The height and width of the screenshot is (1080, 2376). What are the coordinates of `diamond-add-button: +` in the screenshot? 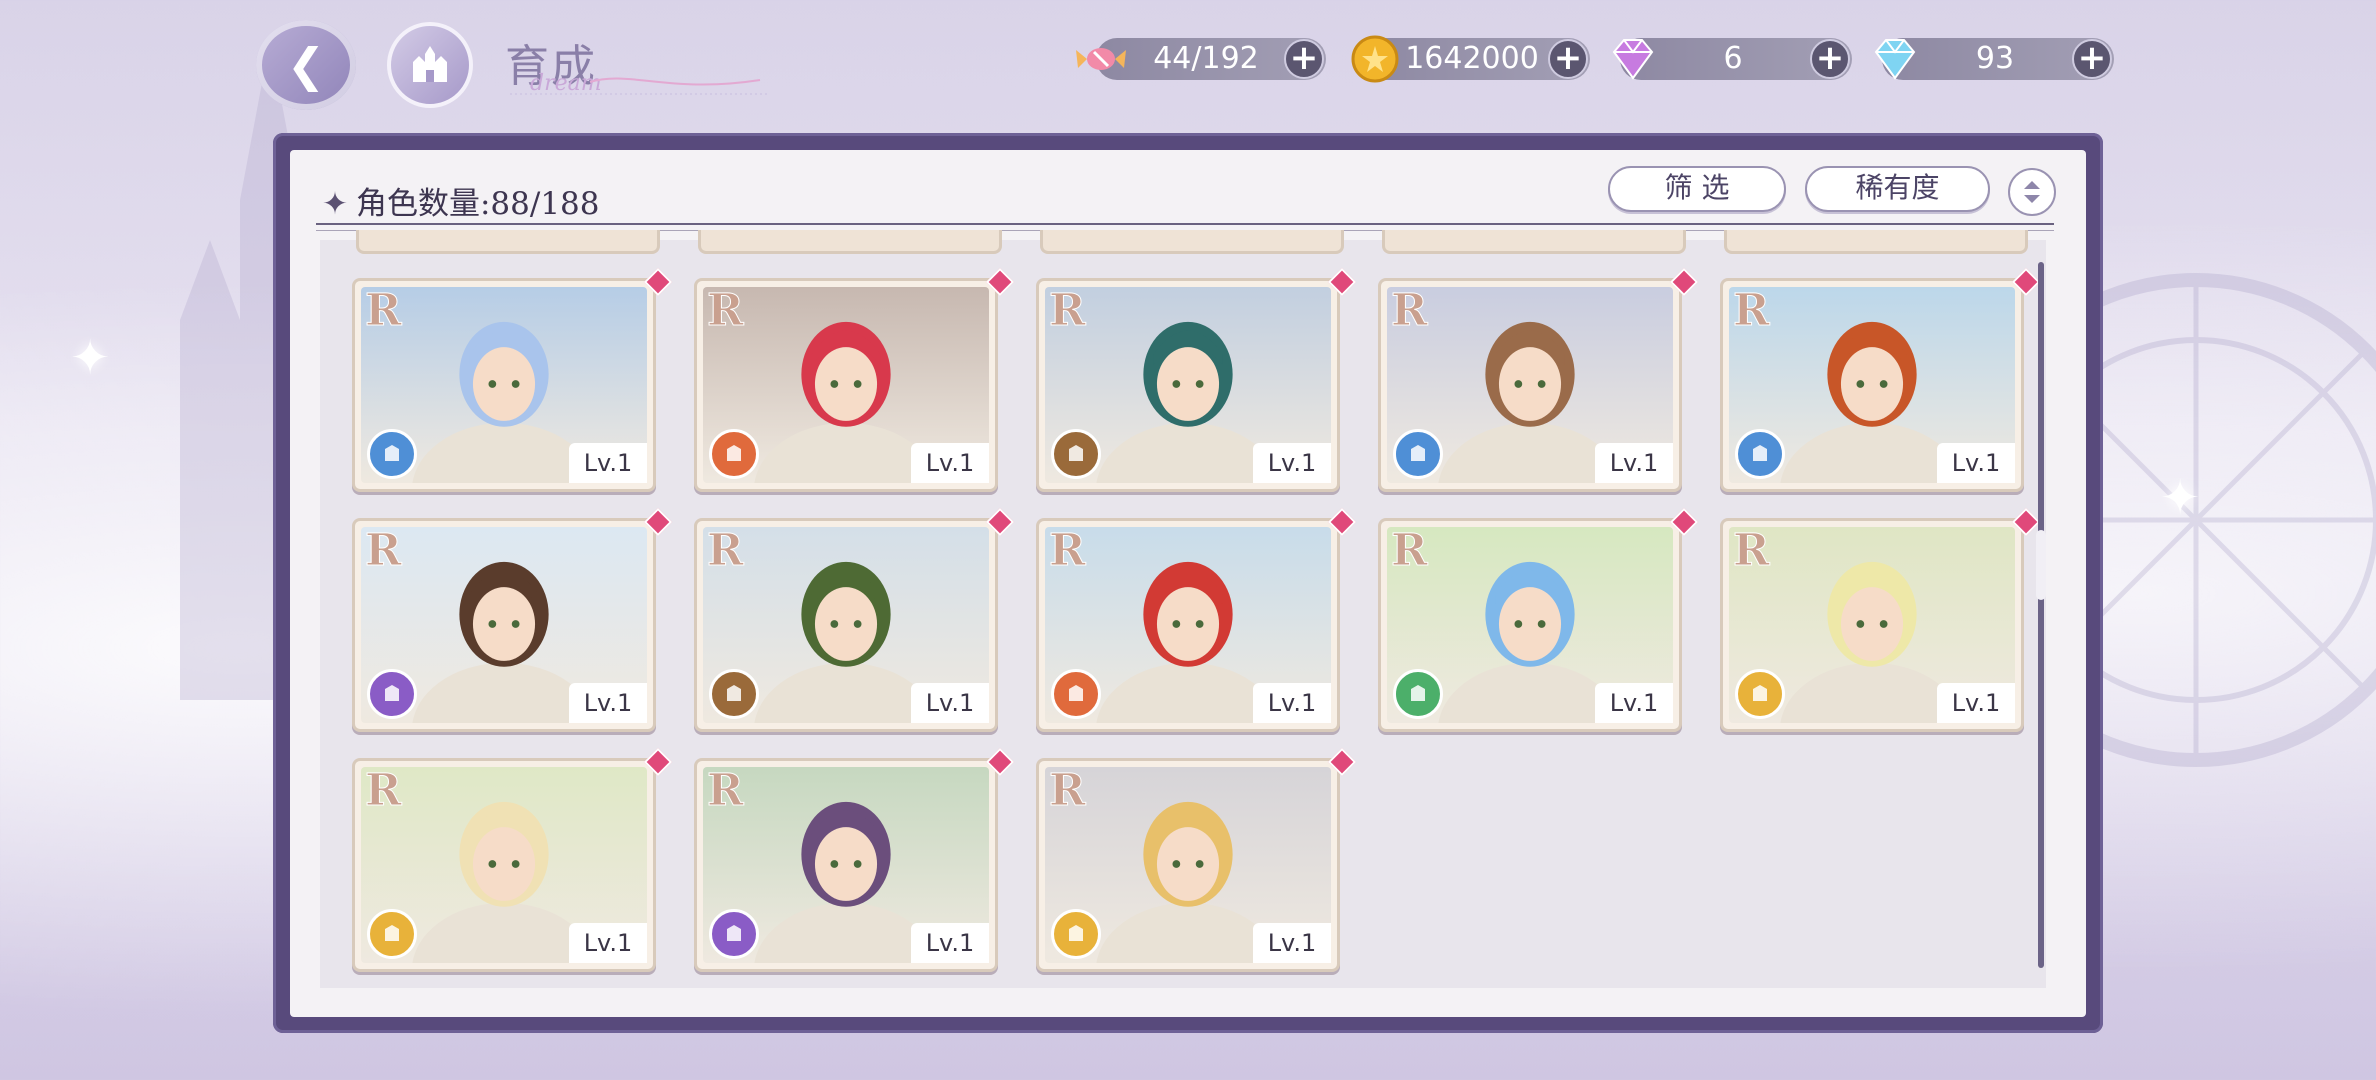 It's located at (2092, 59).